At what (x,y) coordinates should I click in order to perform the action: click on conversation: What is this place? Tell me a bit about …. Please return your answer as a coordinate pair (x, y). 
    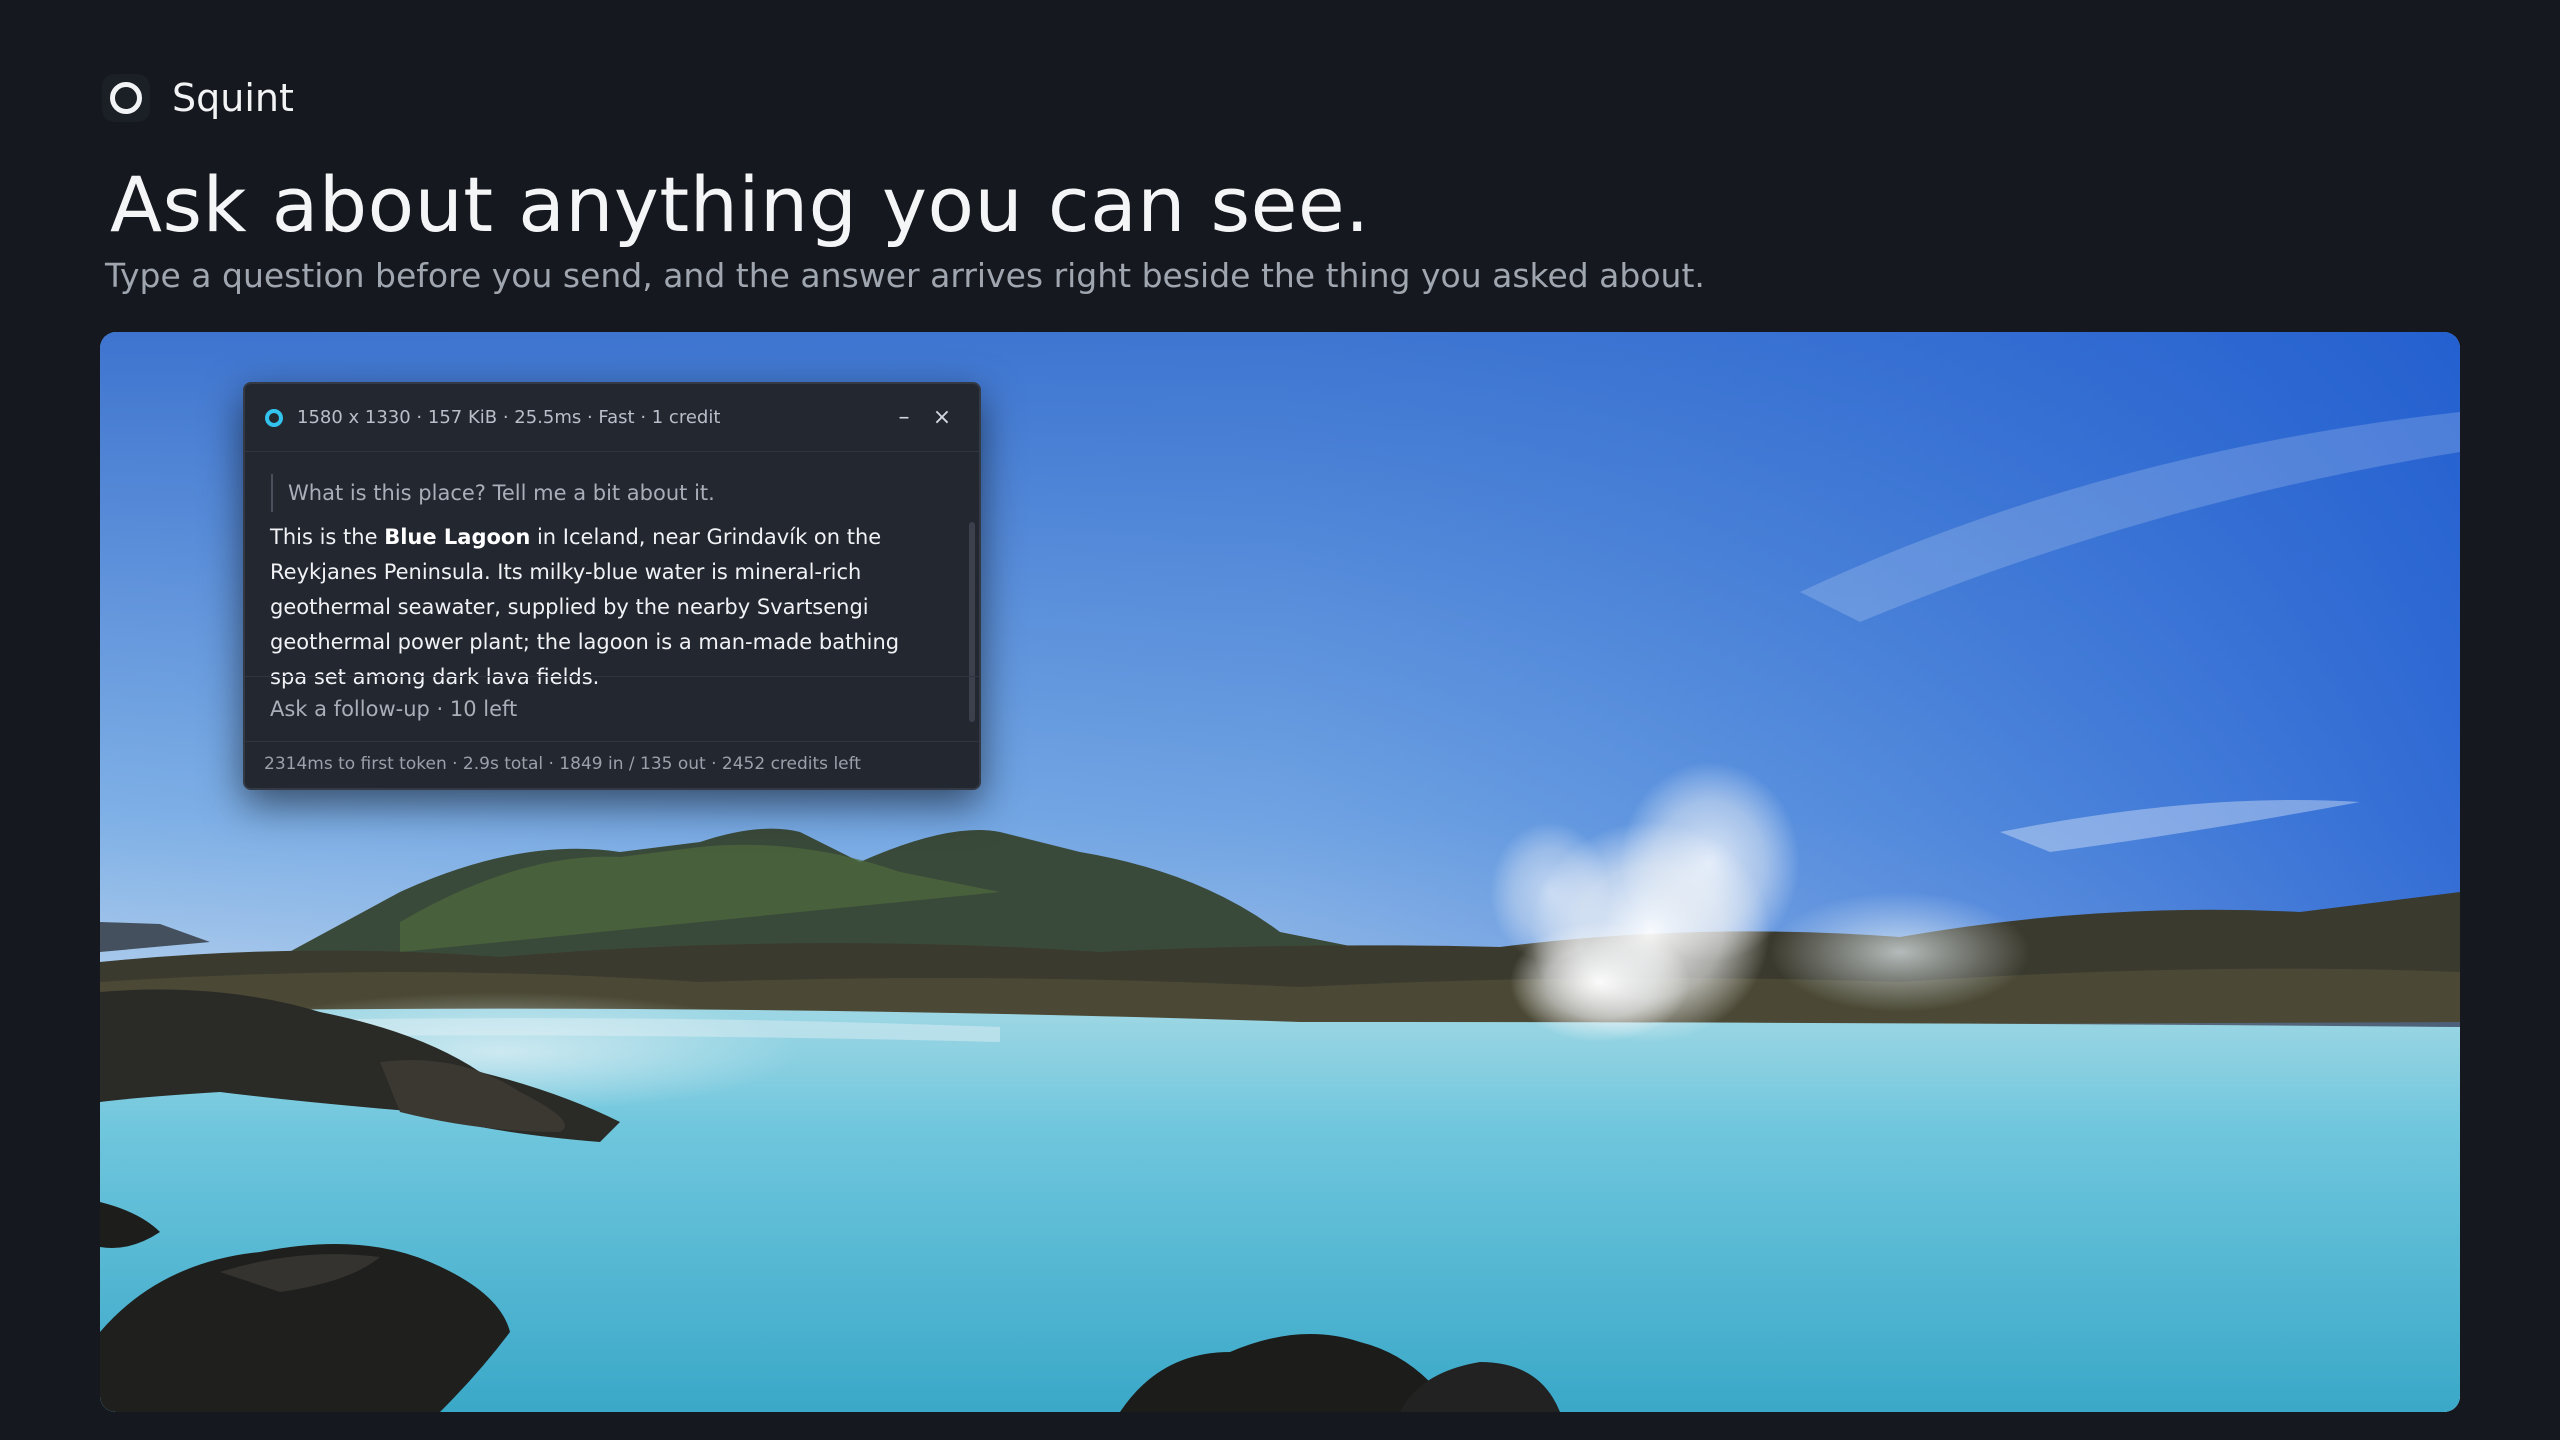
    Looking at the image, I should click on (612, 587).